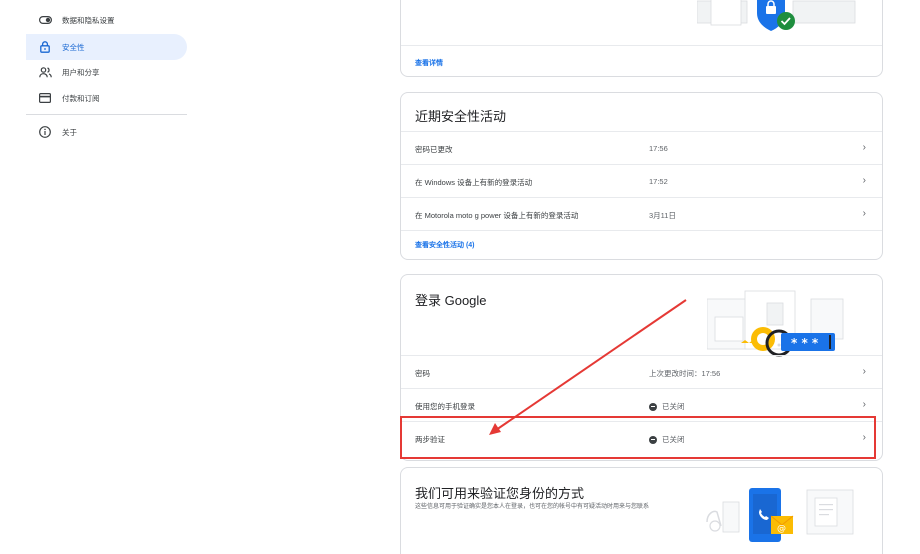 The width and height of the screenshot is (920, 554). I want to click on sidebar-item-label: 数据和隐私设置, so click(88, 20).